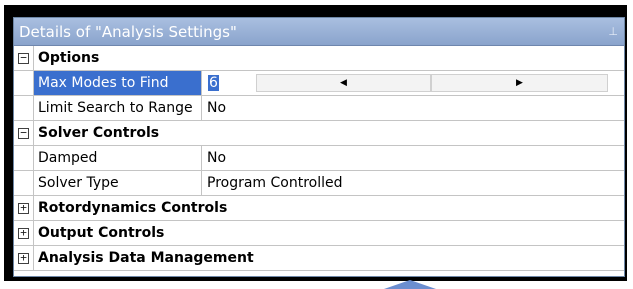 The width and height of the screenshot is (633, 289). I want to click on expand-analysis-data-toggle: +, so click(24, 258).